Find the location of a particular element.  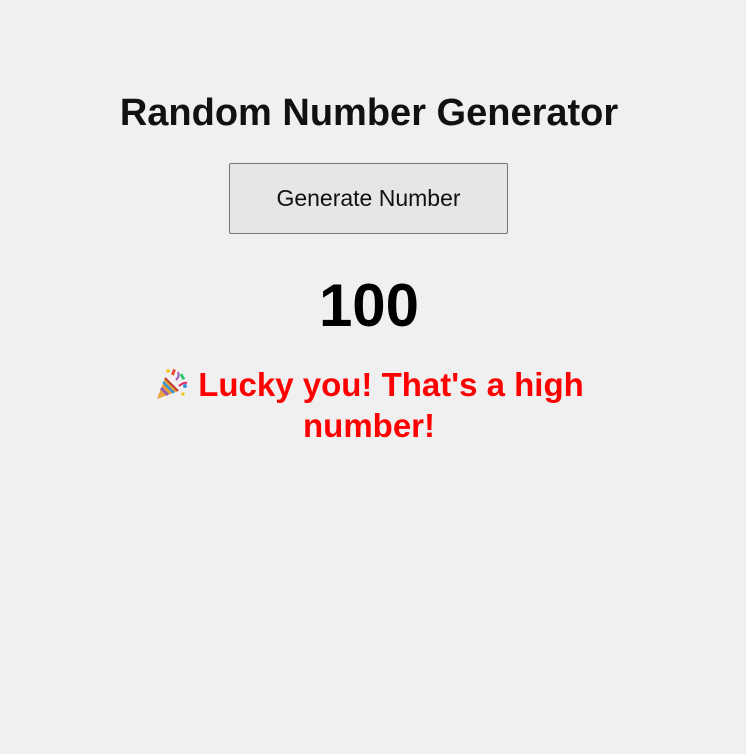

party-popper-icon is located at coordinates (172, 384).